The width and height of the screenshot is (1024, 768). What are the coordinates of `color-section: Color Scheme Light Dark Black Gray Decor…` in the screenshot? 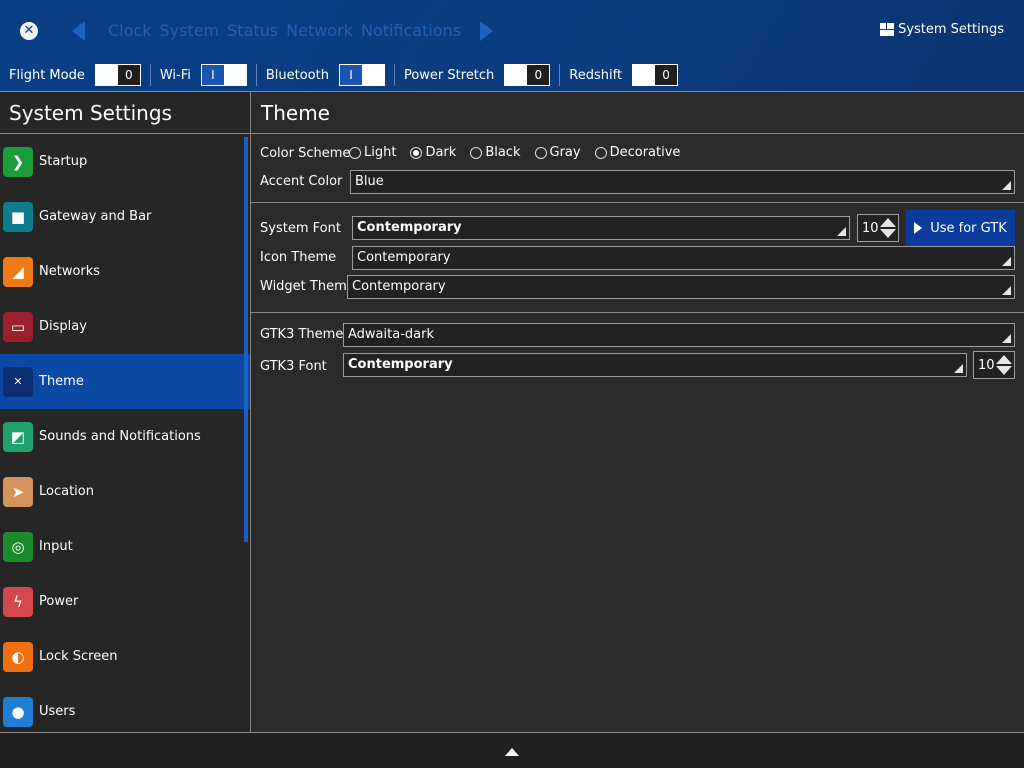 It's located at (637, 168).